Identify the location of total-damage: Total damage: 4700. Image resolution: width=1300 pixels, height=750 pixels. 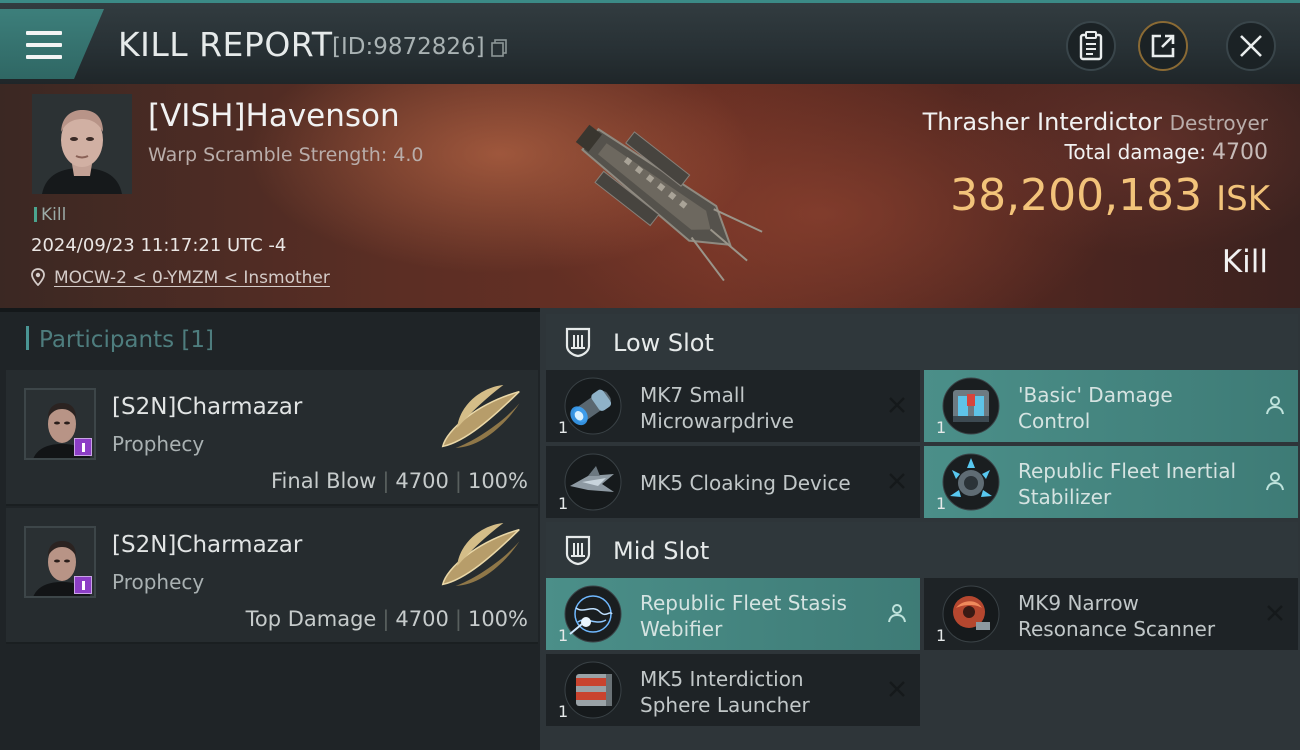
(1167, 152).